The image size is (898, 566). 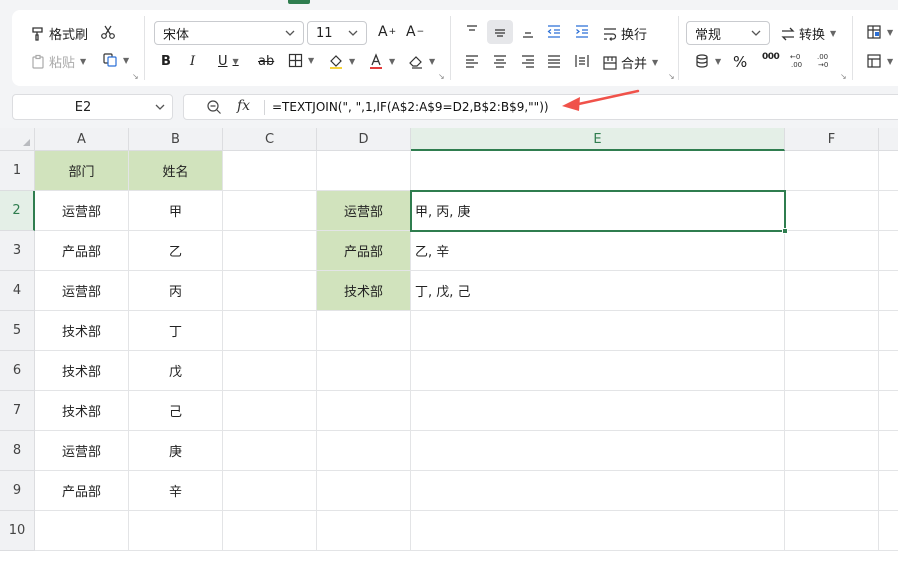 What do you see at coordinates (270, 531) in the screenshot?
I see `cell-c10` at bounding box center [270, 531].